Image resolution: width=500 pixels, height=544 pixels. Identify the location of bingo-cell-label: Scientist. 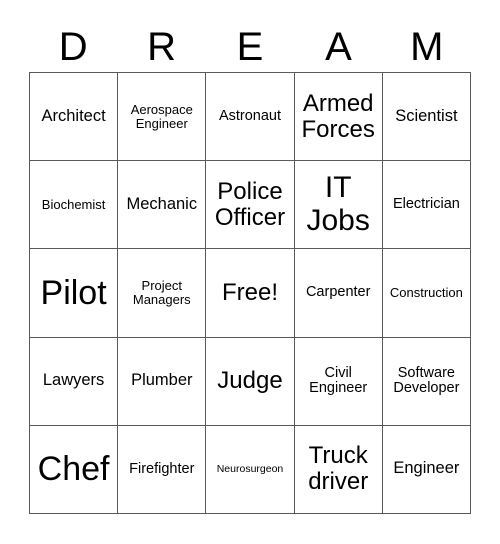
(426, 115).